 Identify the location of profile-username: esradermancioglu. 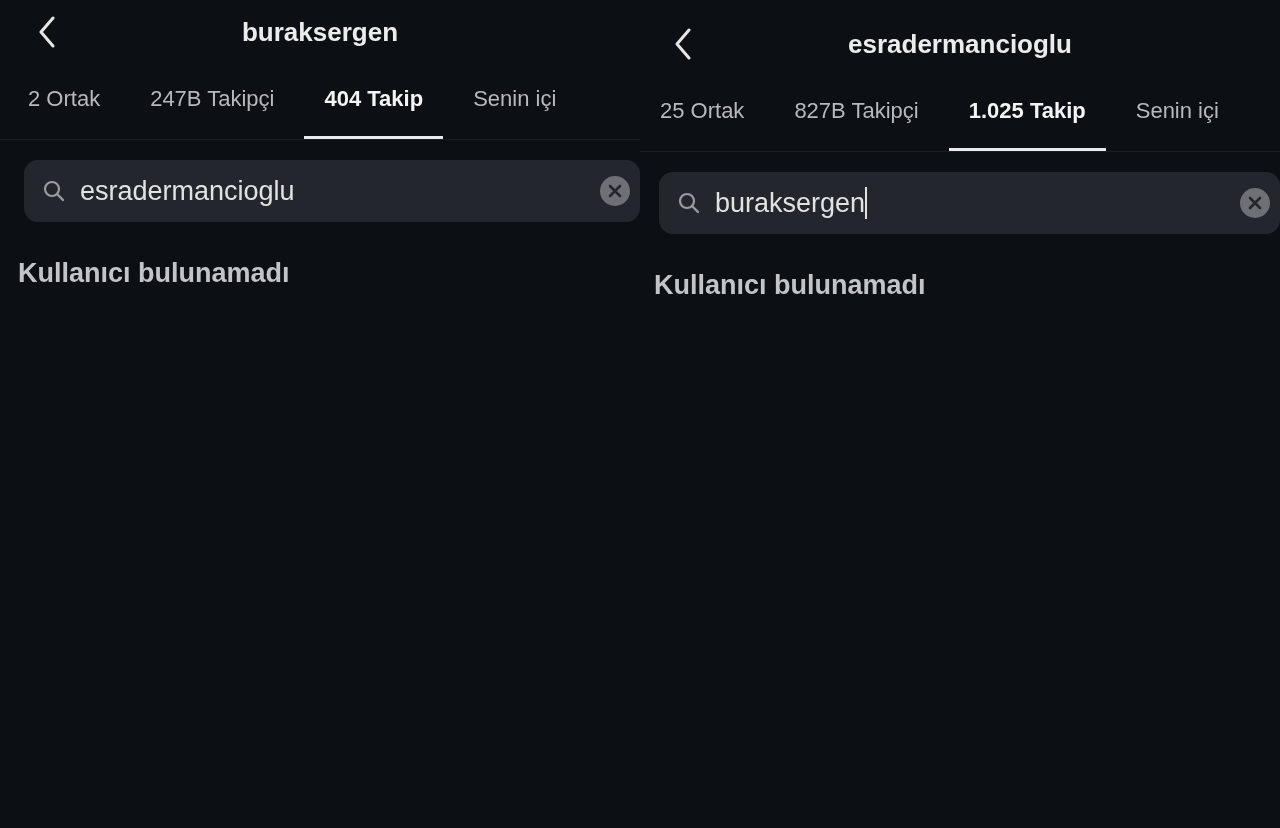
(960, 44).